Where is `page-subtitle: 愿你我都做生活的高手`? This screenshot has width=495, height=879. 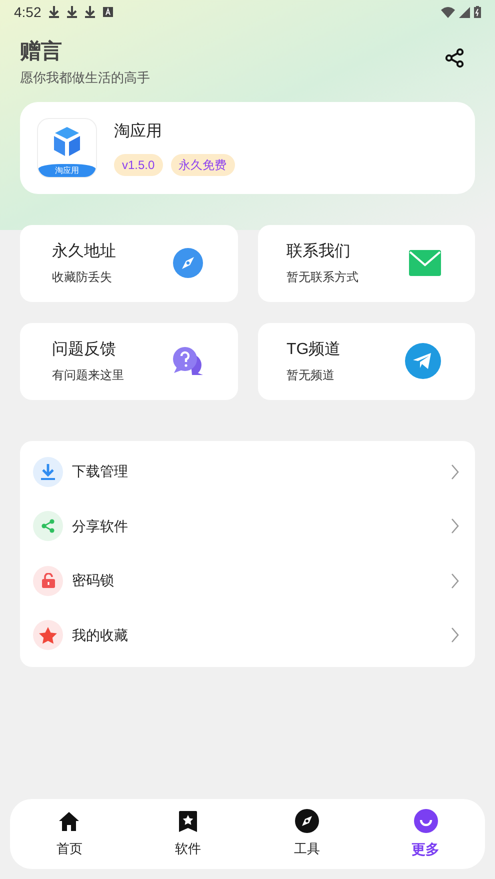 page-subtitle: 愿你我都做生活的高手 is located at coordinates (85, 78).